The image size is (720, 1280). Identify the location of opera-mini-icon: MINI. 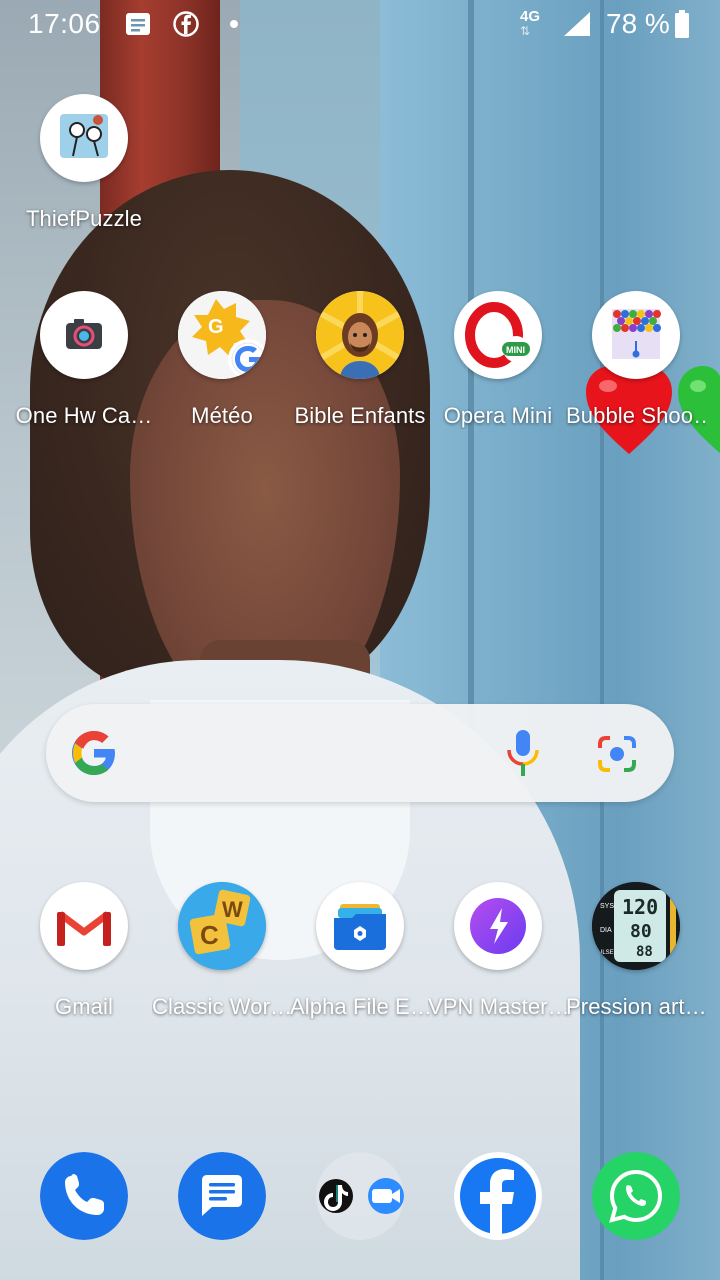
(498, 335).